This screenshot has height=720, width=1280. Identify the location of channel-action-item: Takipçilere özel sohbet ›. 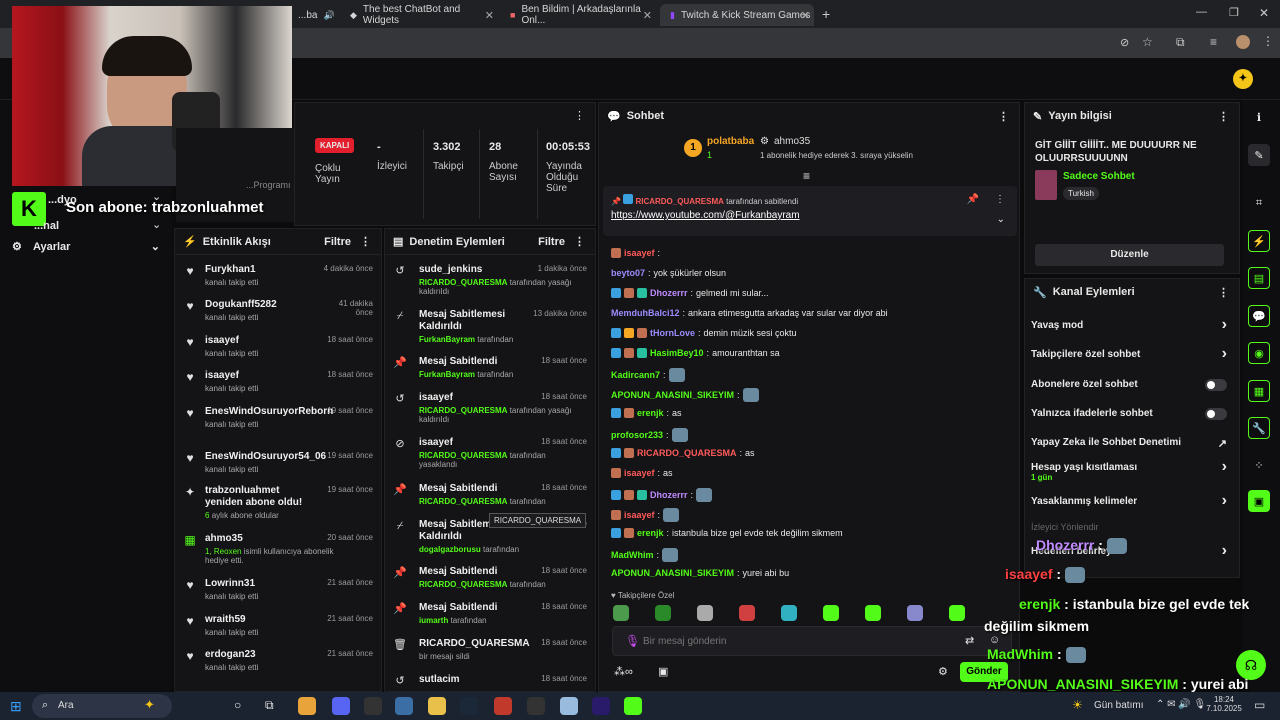
(1129, 355).